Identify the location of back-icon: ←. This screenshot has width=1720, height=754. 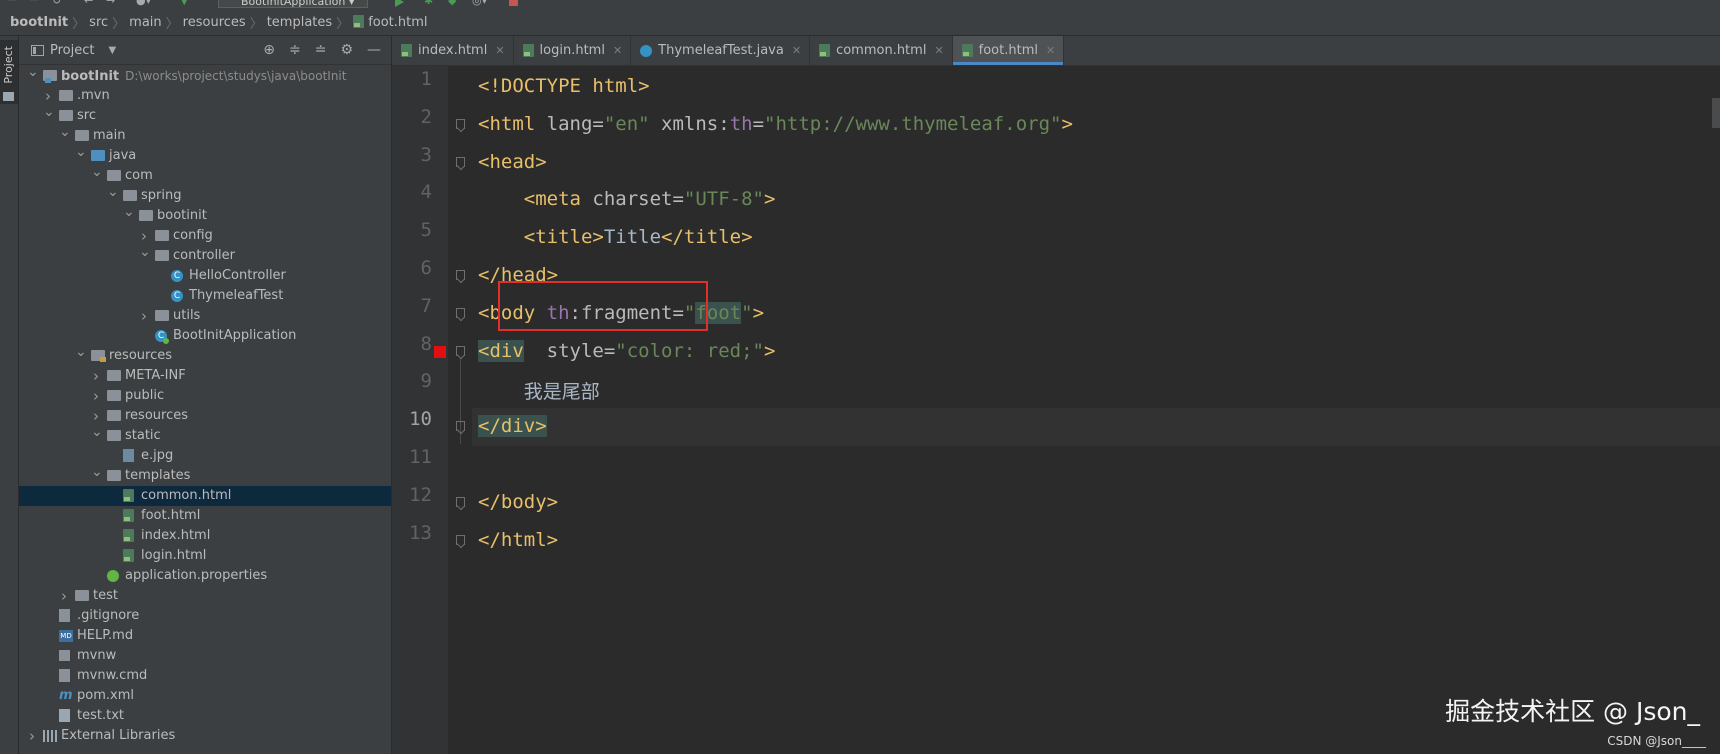
(88, 3).